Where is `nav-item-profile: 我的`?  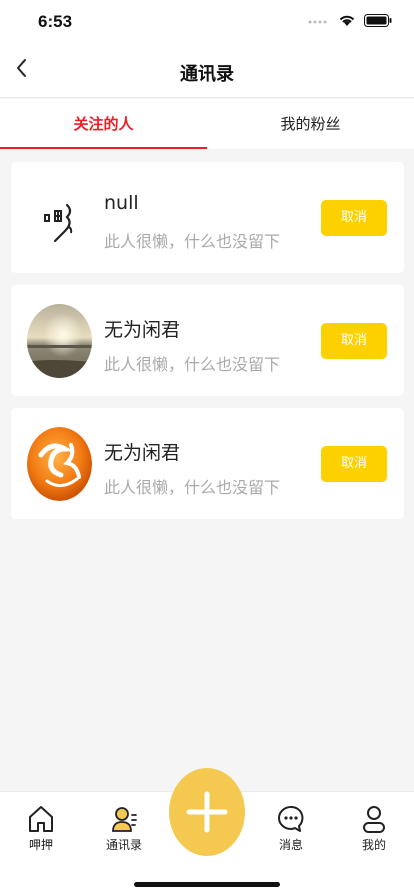
nav-item-profile: 我的 is located at coordinates (374, 828).